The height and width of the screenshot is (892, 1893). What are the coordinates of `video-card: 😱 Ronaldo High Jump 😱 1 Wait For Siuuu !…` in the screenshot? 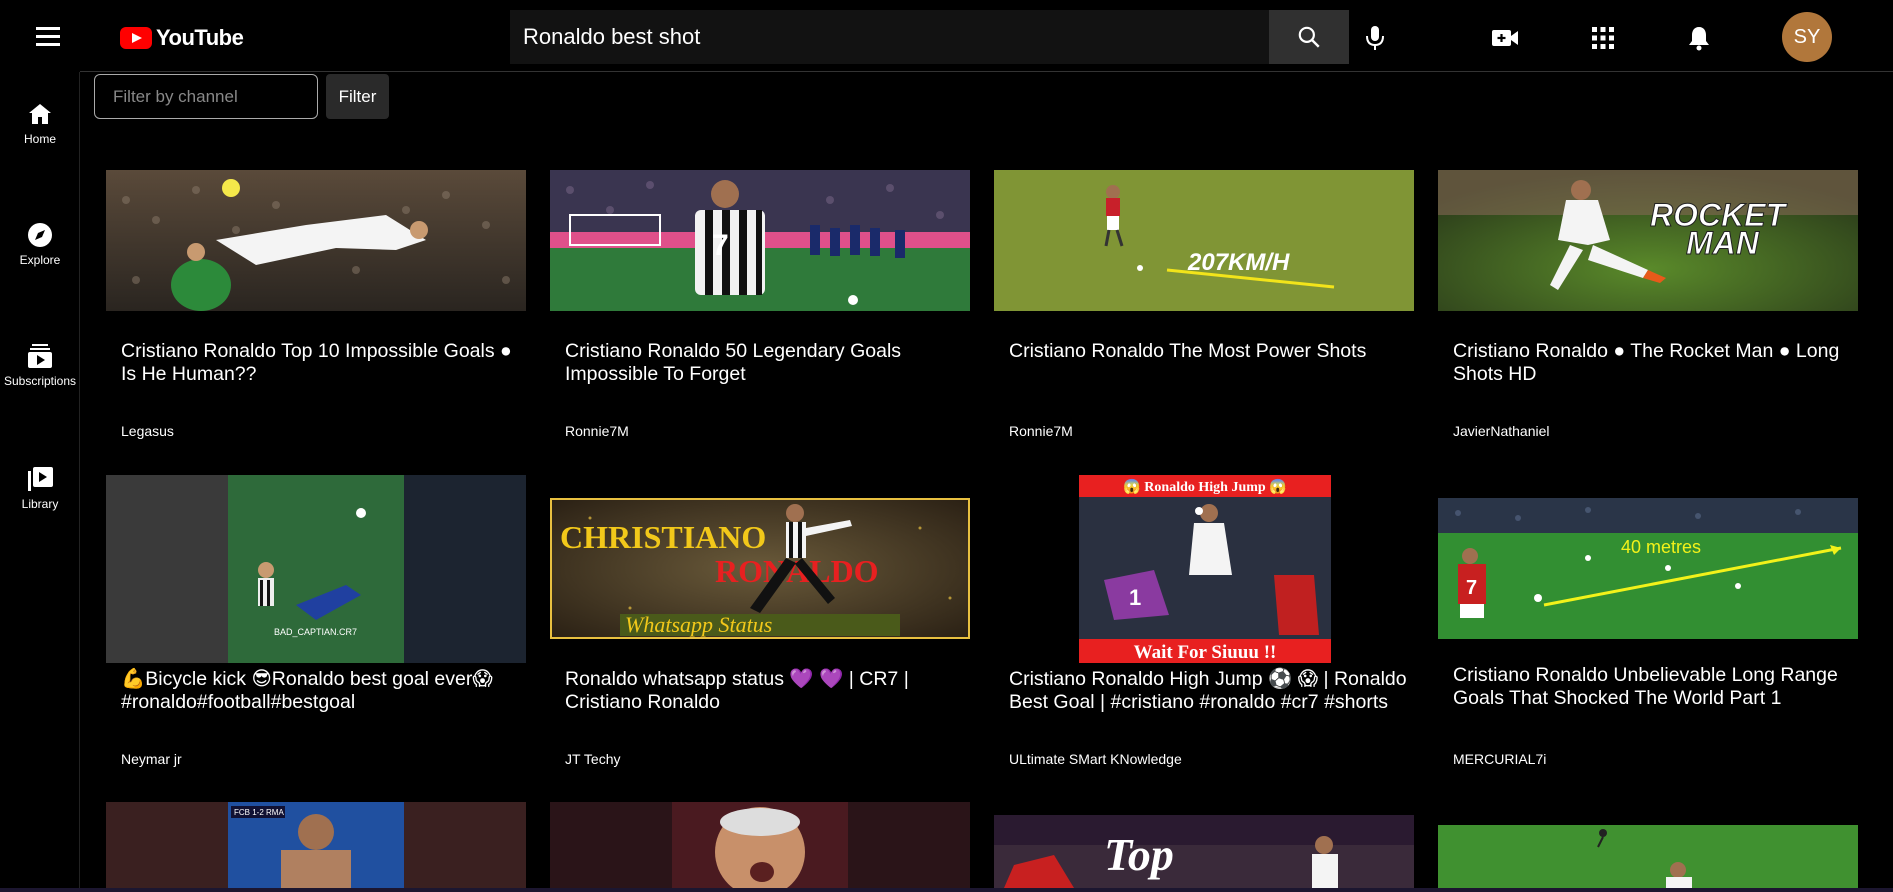 It's located at (1204, 625).